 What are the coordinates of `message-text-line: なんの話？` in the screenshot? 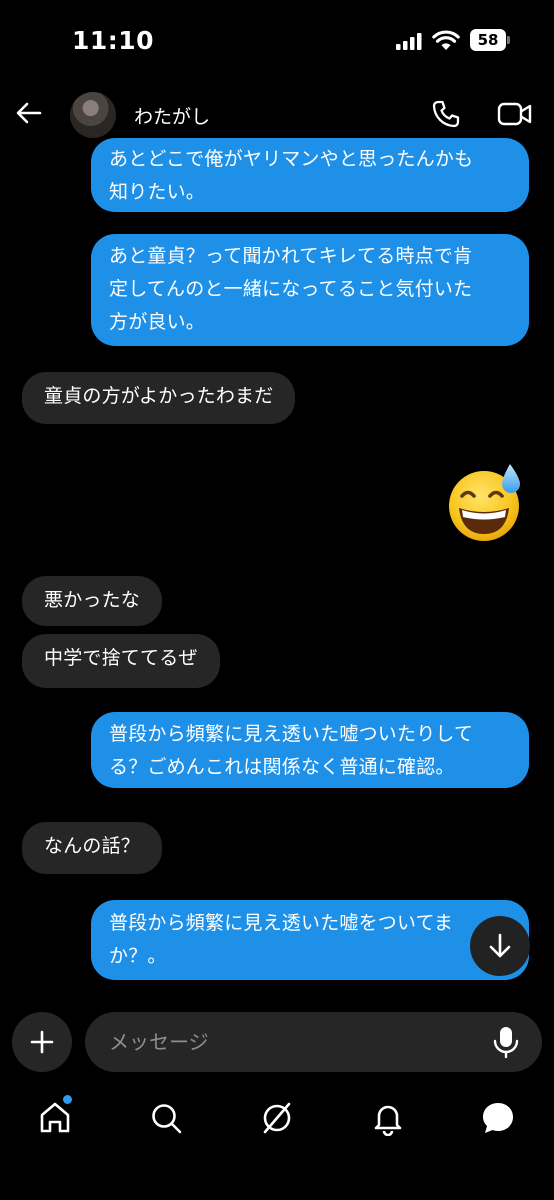 It's located at (92, 846).